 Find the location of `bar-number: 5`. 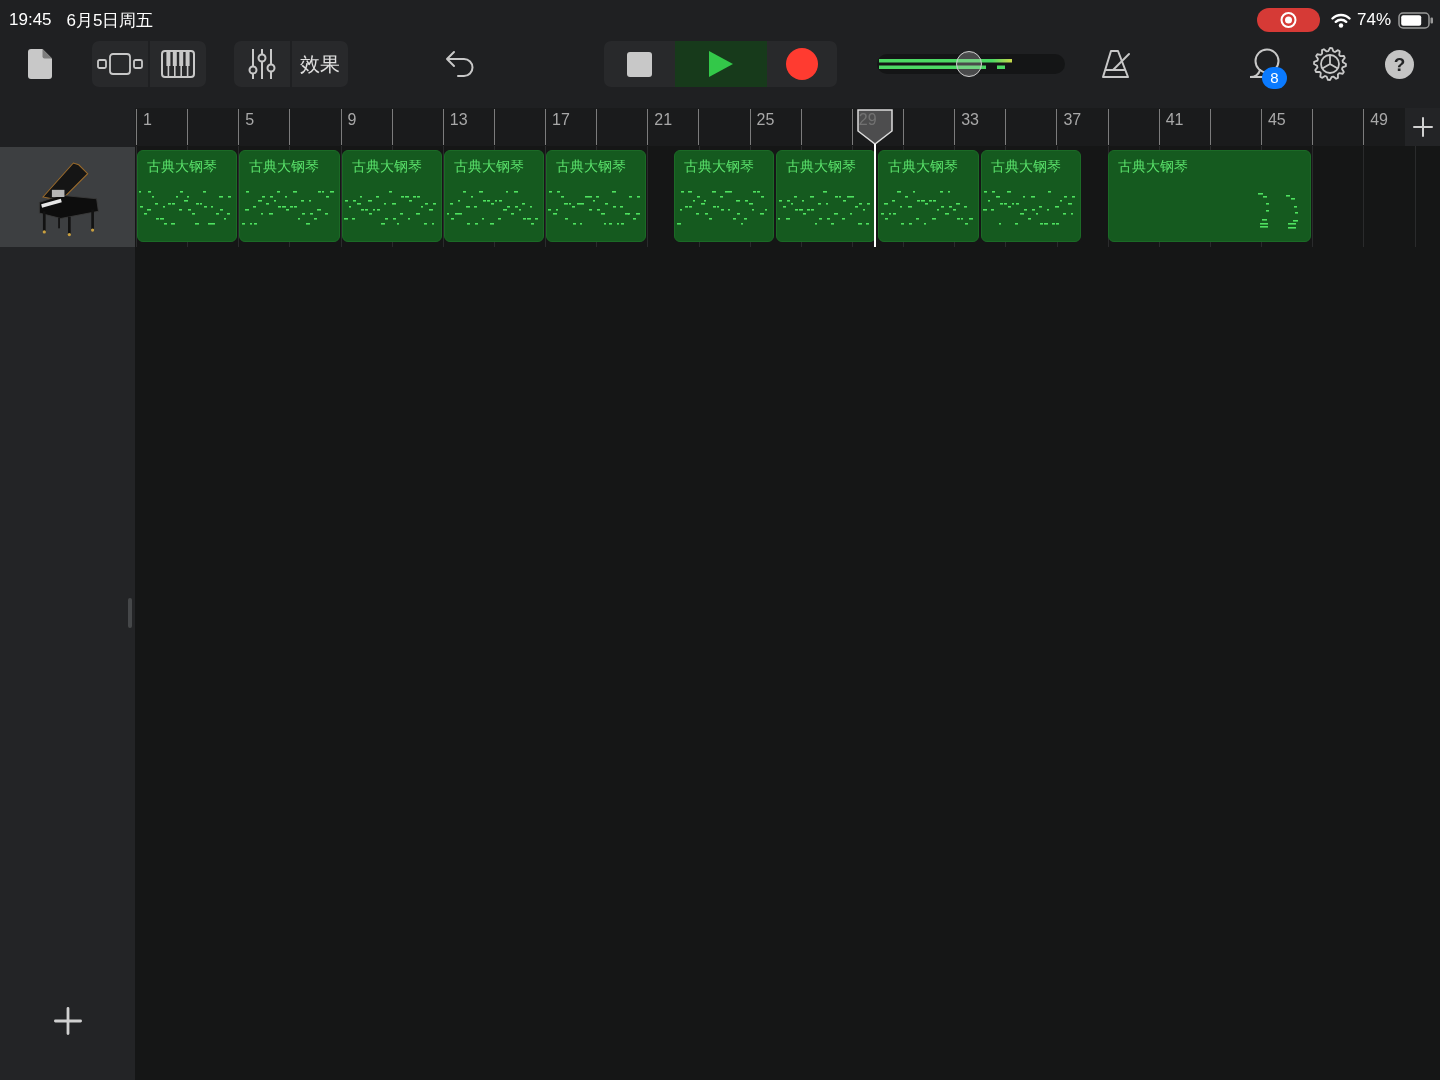

bar-number: 5 is located at coordinates (249, 119).